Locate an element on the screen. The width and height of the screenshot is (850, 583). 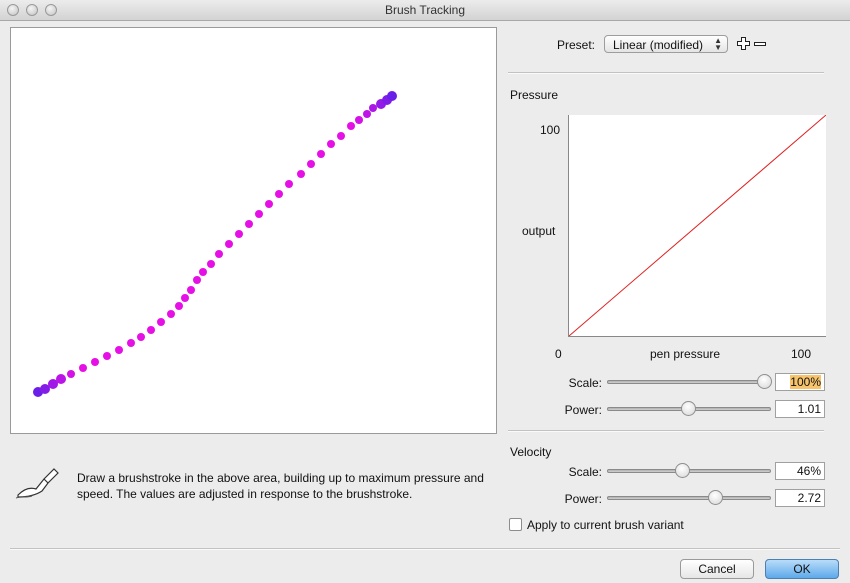
pressure-section-label: Pressure is located at coordinates (534, 95).